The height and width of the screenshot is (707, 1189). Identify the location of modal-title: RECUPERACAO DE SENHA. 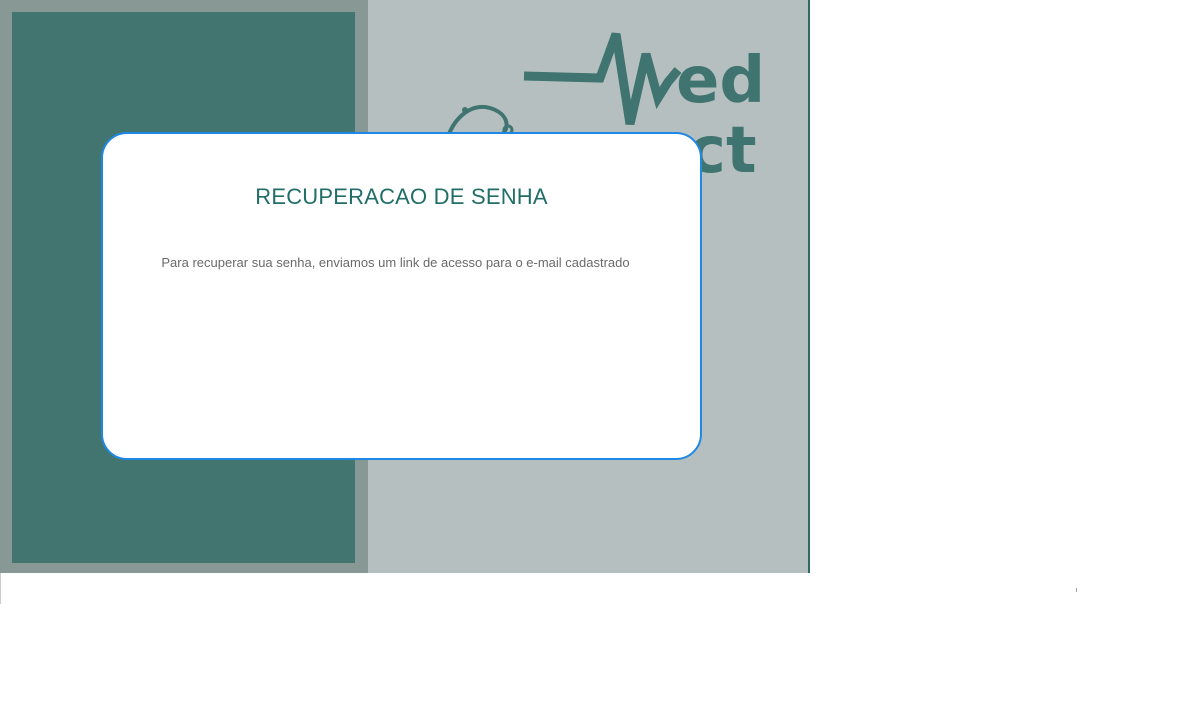
(401, 196).